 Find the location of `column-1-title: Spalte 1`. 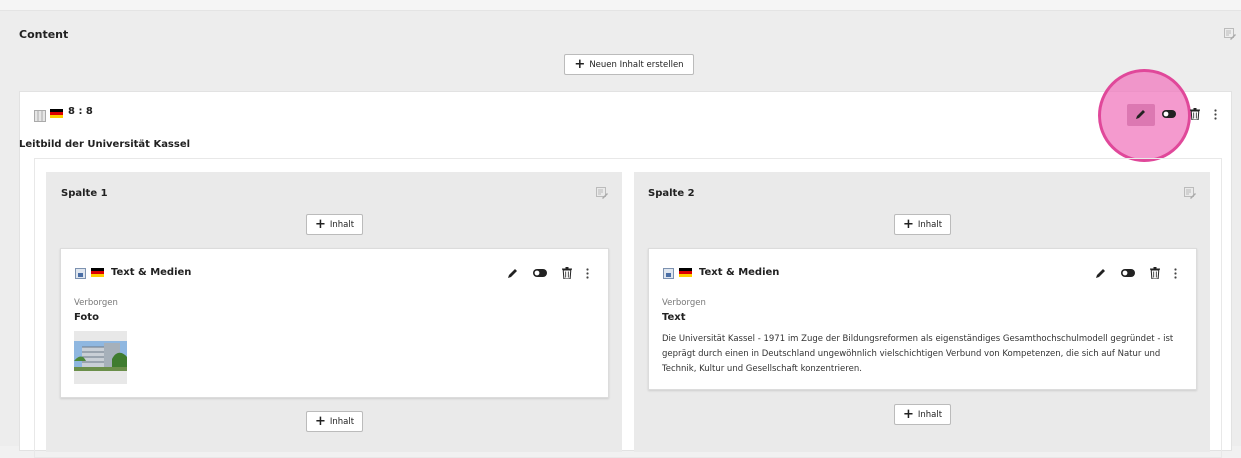

column-1-title: Spalte 1 is located at coordinates (84, 193).